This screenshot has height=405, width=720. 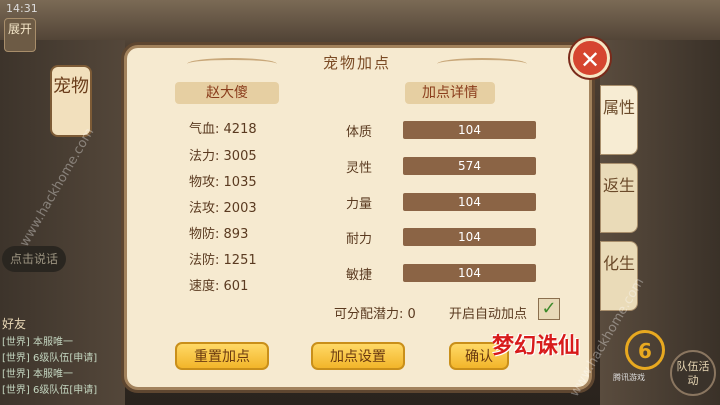 I want to click on auto-points-checkbox: ✓, so click(x=549, y=309).